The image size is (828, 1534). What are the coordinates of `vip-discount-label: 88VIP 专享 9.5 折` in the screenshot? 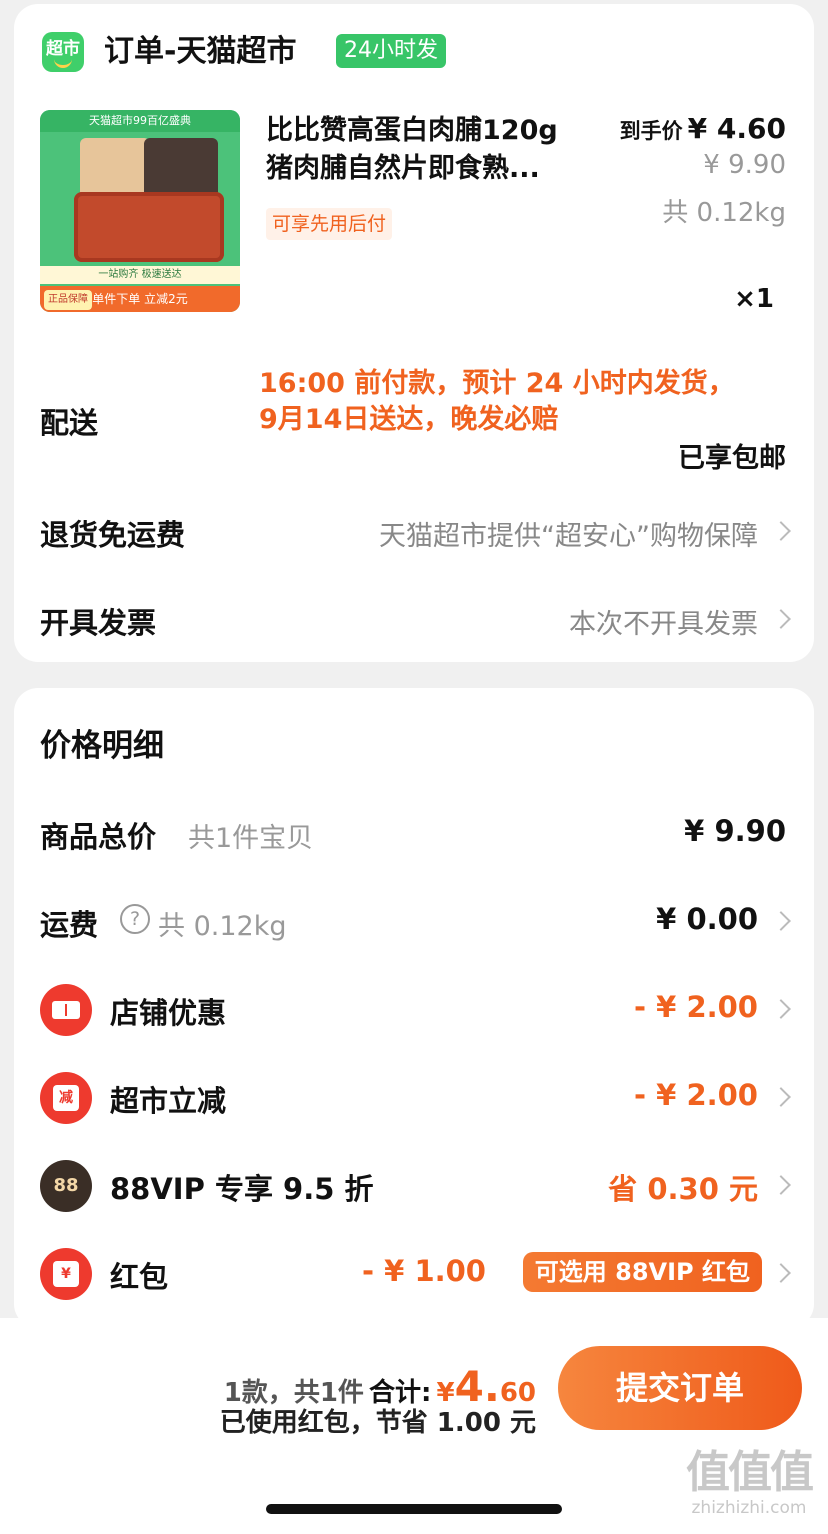 It's located at (242, 1189).